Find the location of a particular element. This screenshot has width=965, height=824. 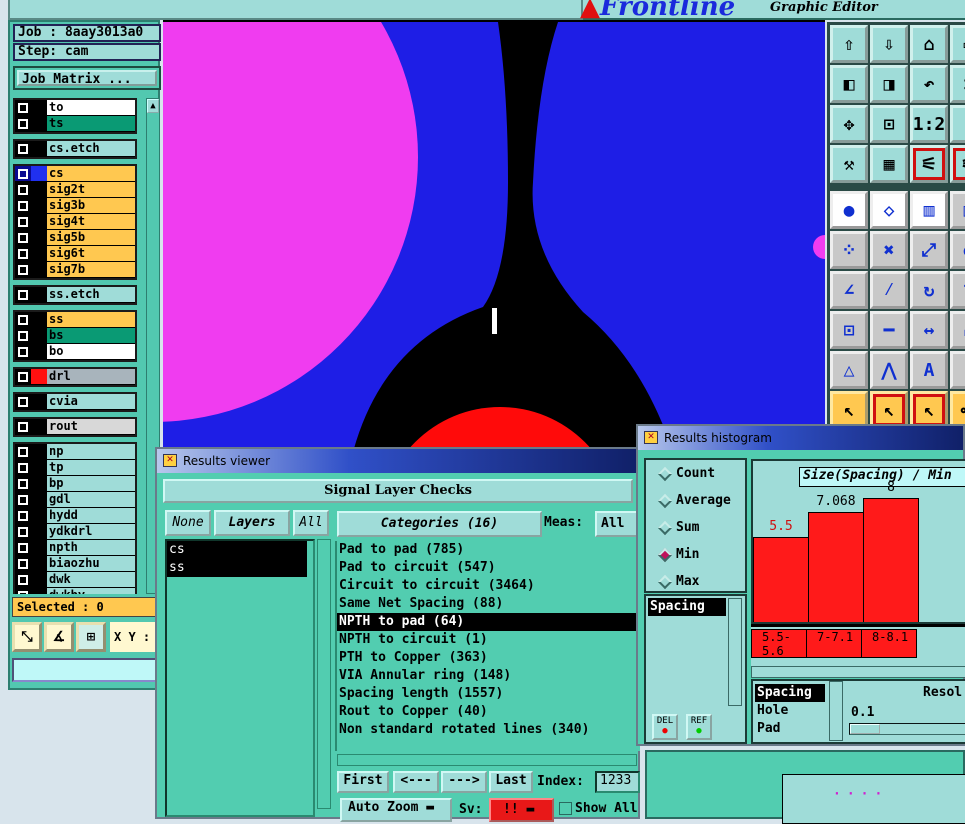

move-pad-tool-button: ⊡ is located at coordinates (849, 330).